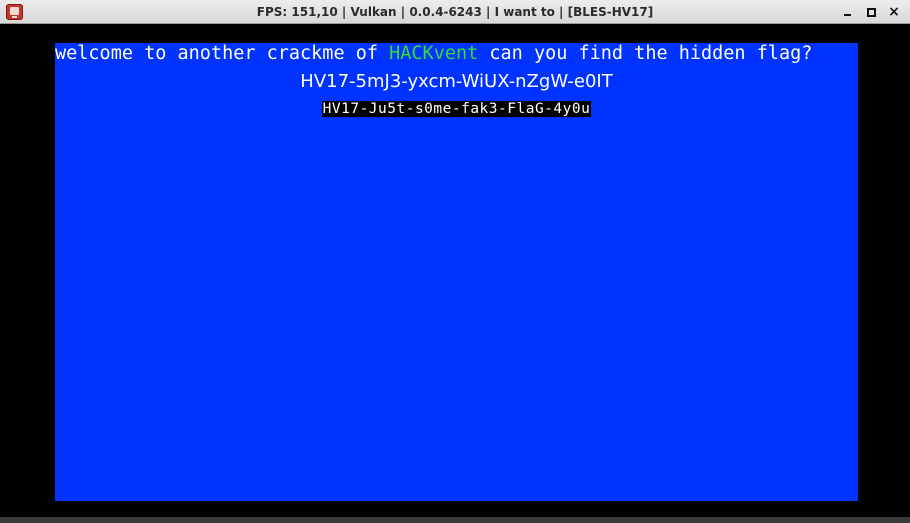 This screenshot has width=910, height=523. What do you see at coordinates (848, 12) in the screenshot?
I see `minimize-button` at bounding box center [848, 12].